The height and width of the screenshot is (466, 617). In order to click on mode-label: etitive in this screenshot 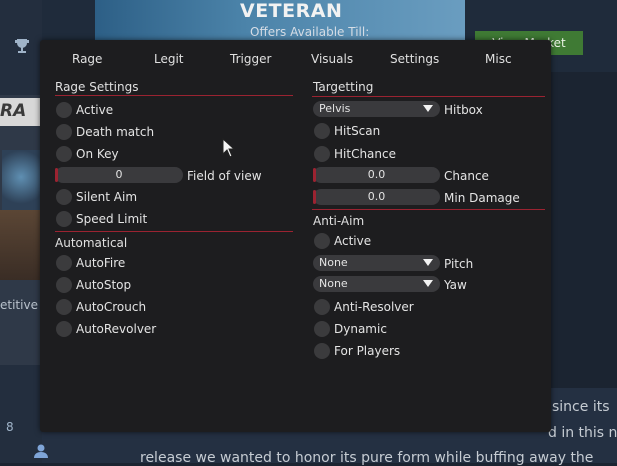, I will do `click(19, 305)`.